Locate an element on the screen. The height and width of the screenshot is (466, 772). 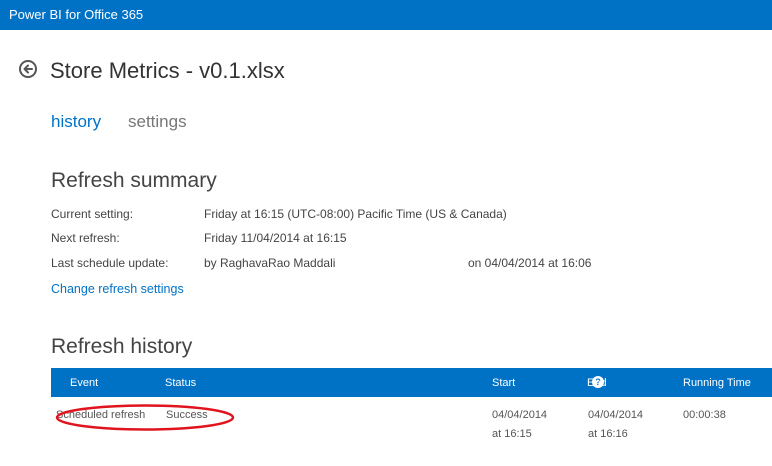
column-header-end: End is located at coordinates (597, 383).